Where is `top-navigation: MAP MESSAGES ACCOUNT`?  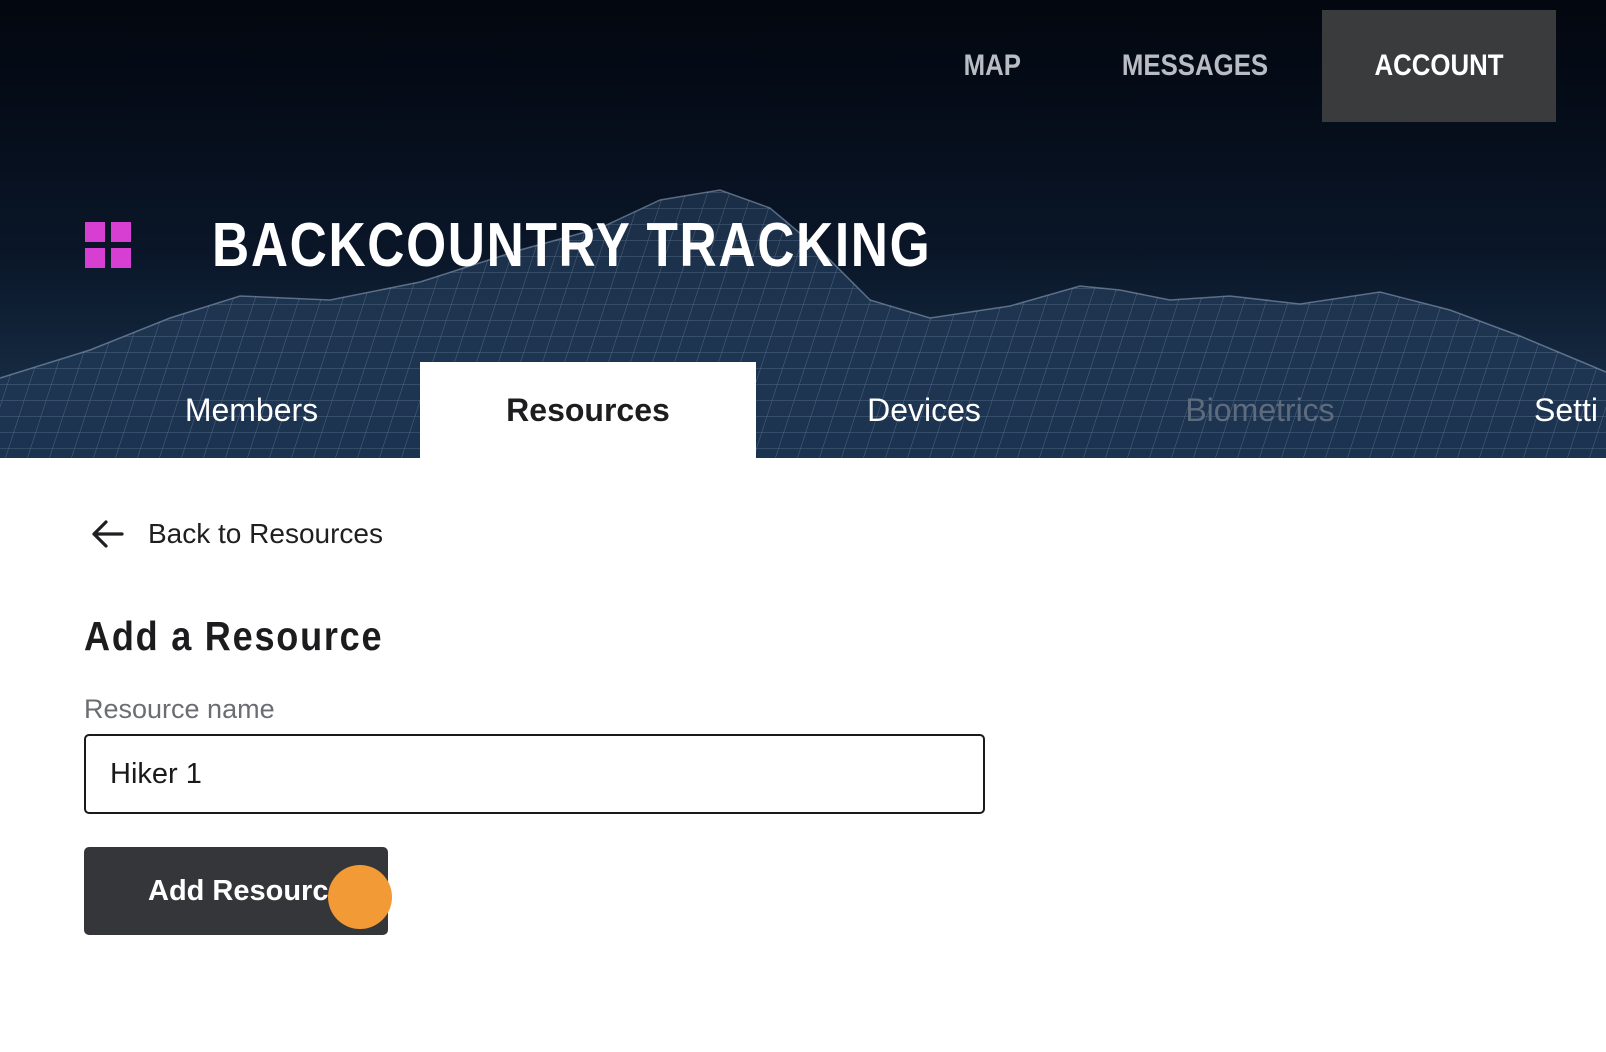
top-navigation: MAP MESSAGES ACCOUNT is located at coordinates (1236, 66).